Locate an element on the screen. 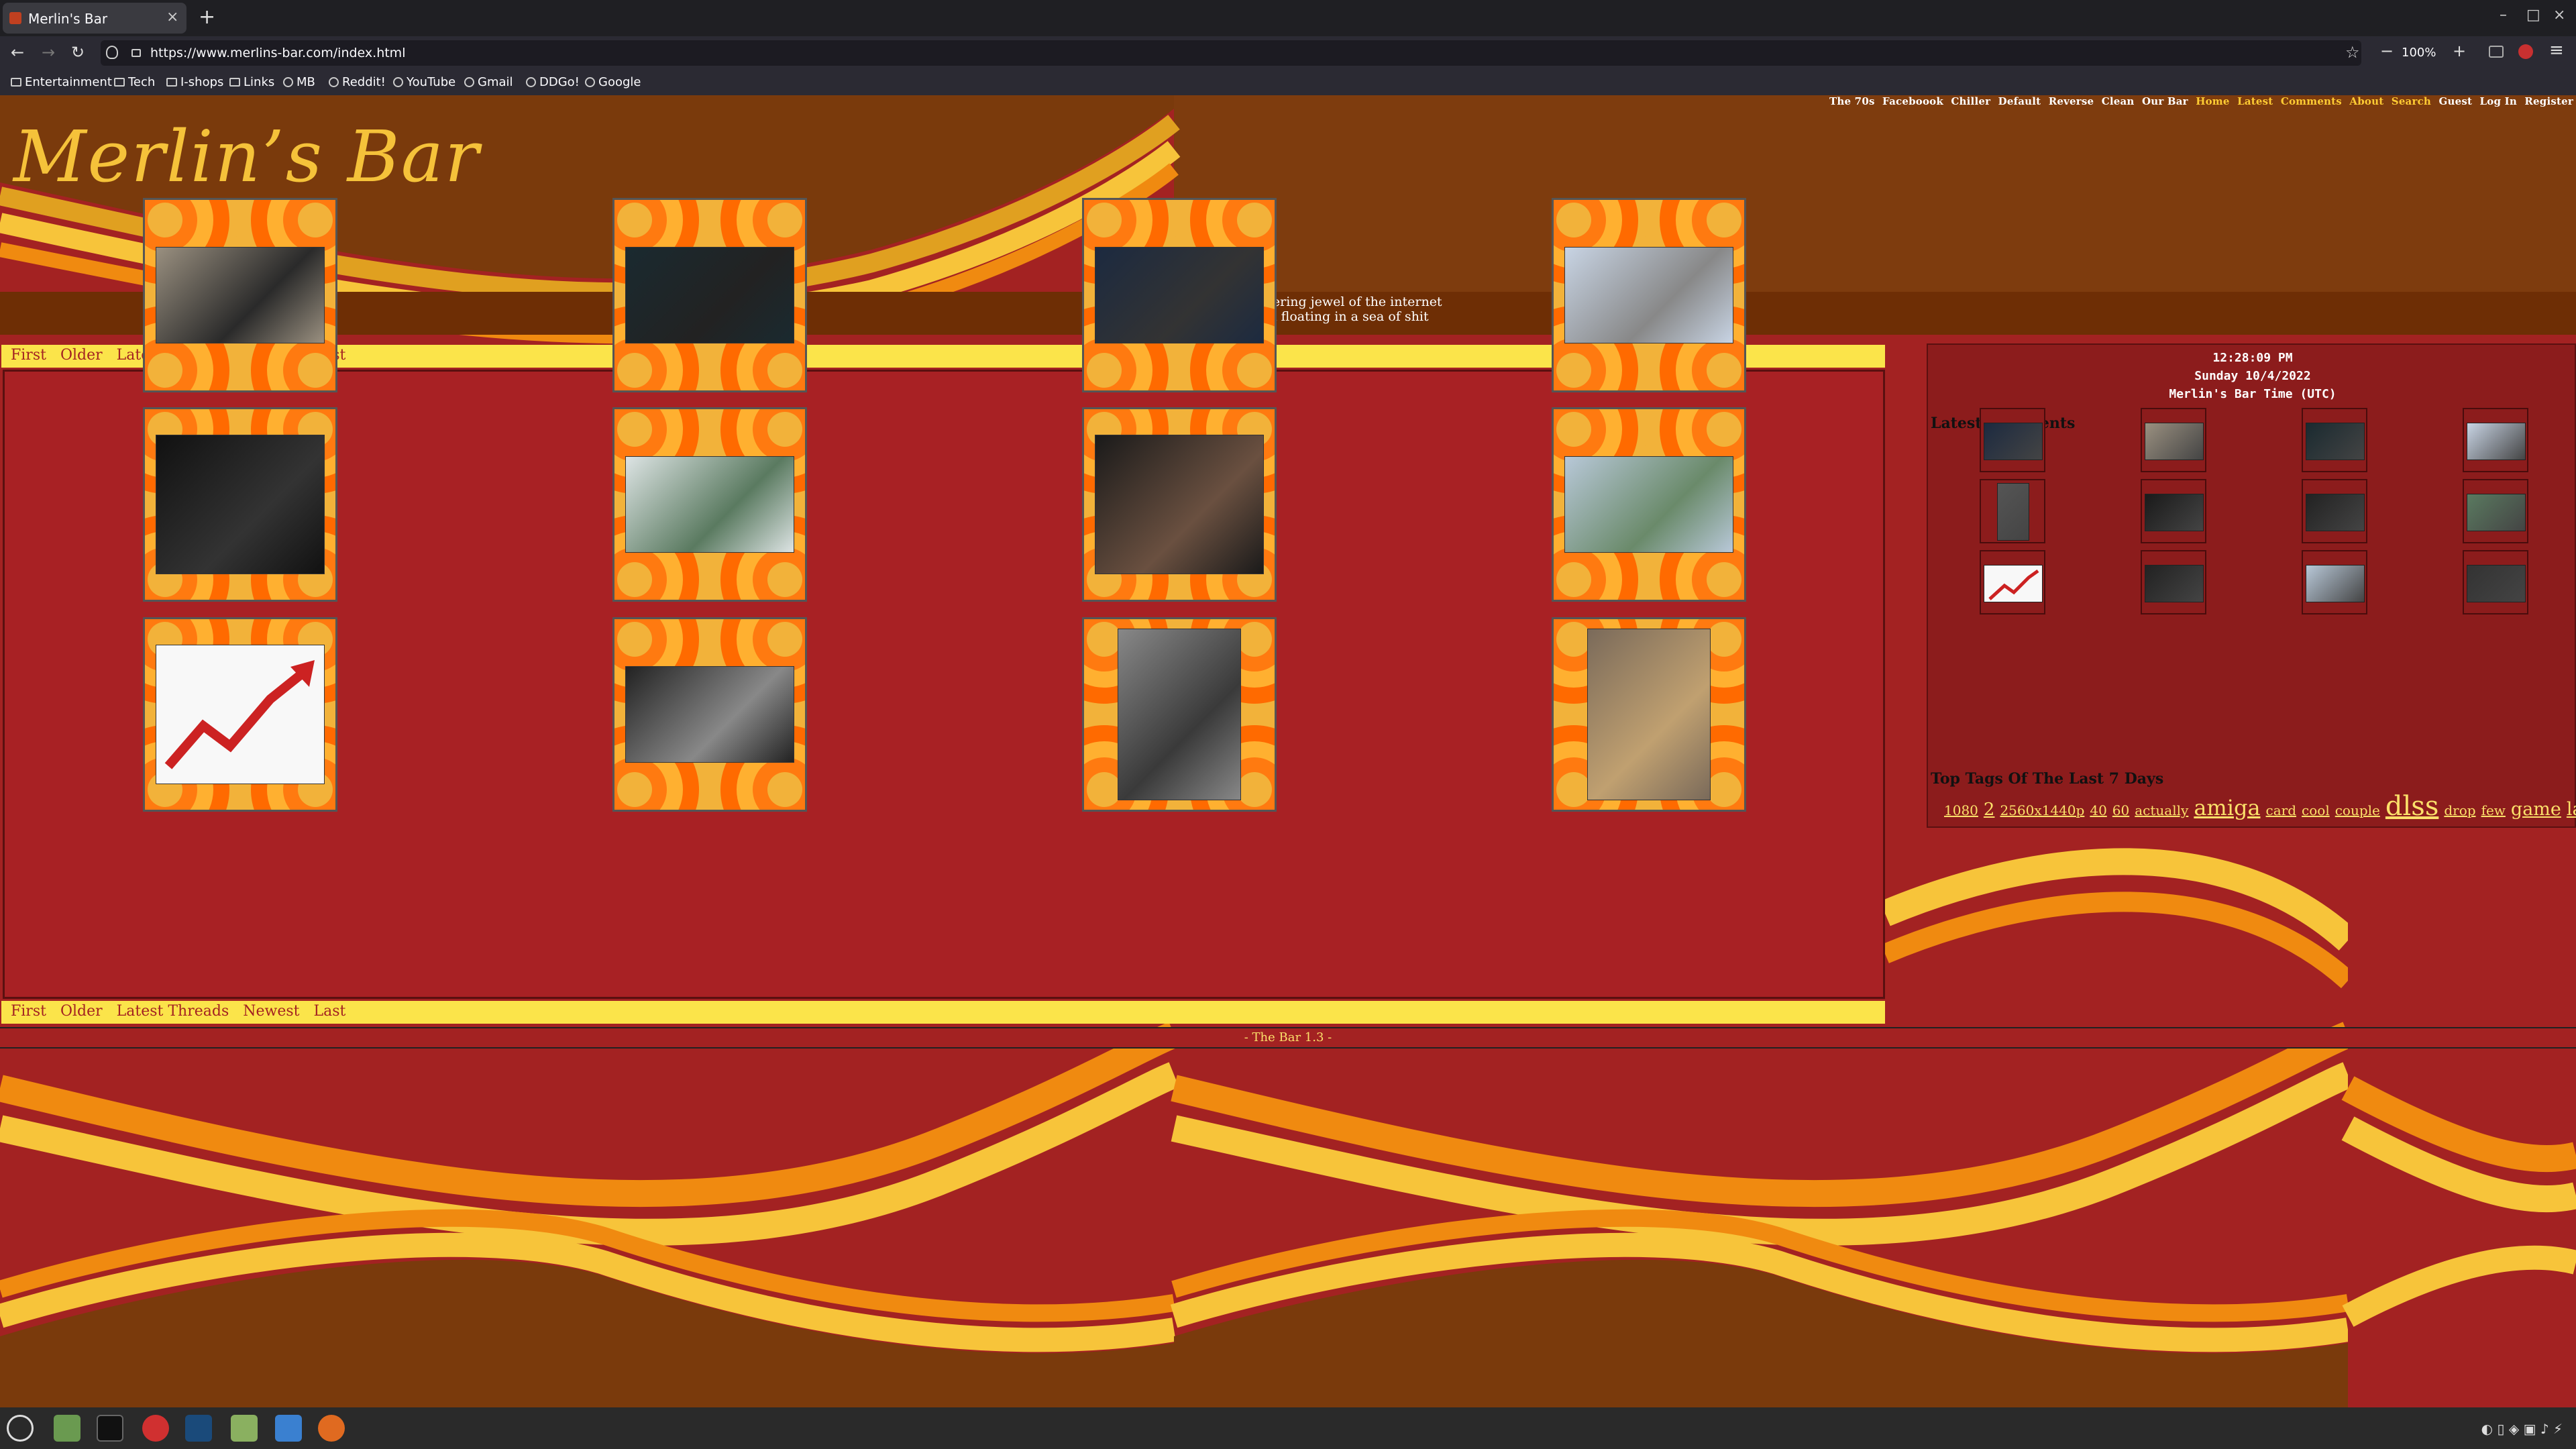  tag-link: few is located at coordinates (2493, 810).